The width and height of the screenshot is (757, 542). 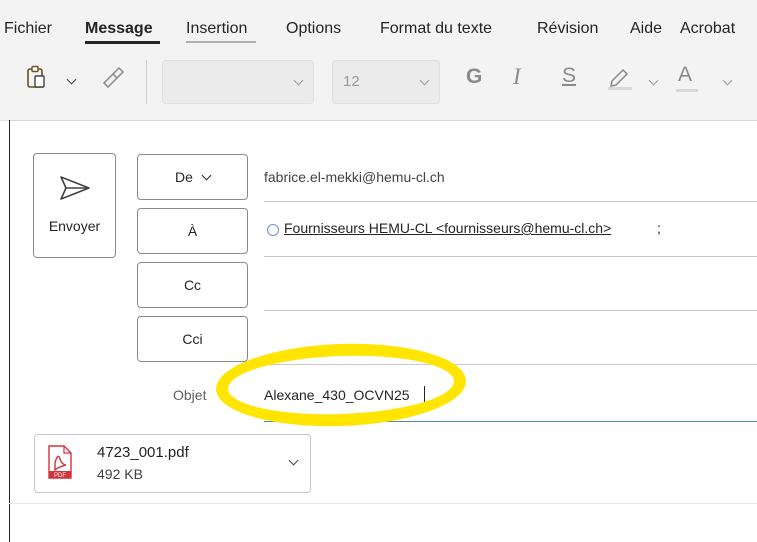 What do you see at coordinates (60, 462) in the screenshot?
I see `pdf-file-icon: PDF` at bounding box center [60, 462].